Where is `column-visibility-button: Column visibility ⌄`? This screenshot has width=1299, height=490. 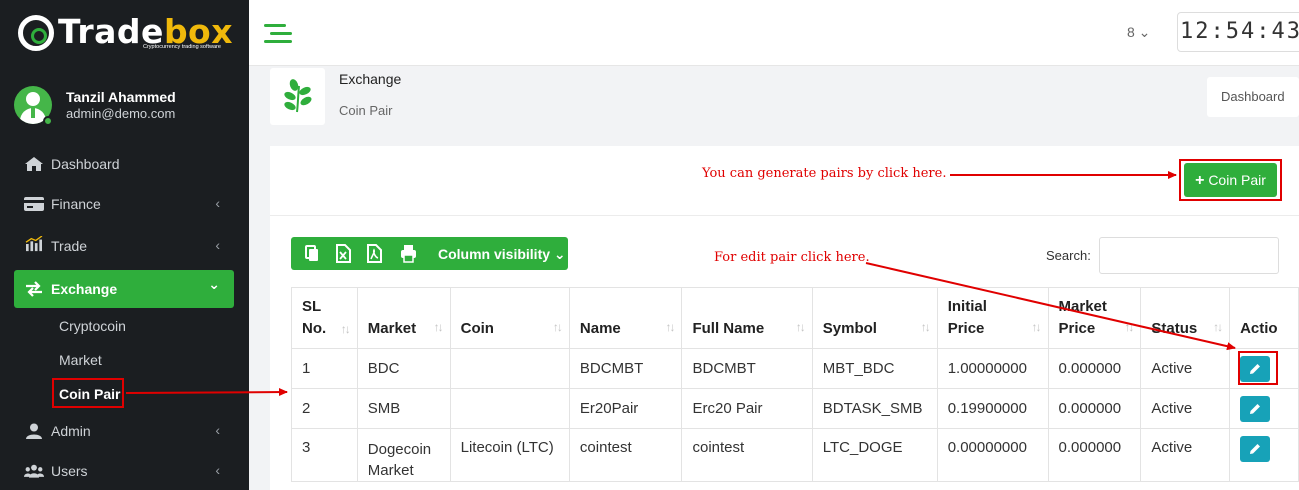 column-visibility-button: Column visibility ⌄ is located at coordinates (502, 254).